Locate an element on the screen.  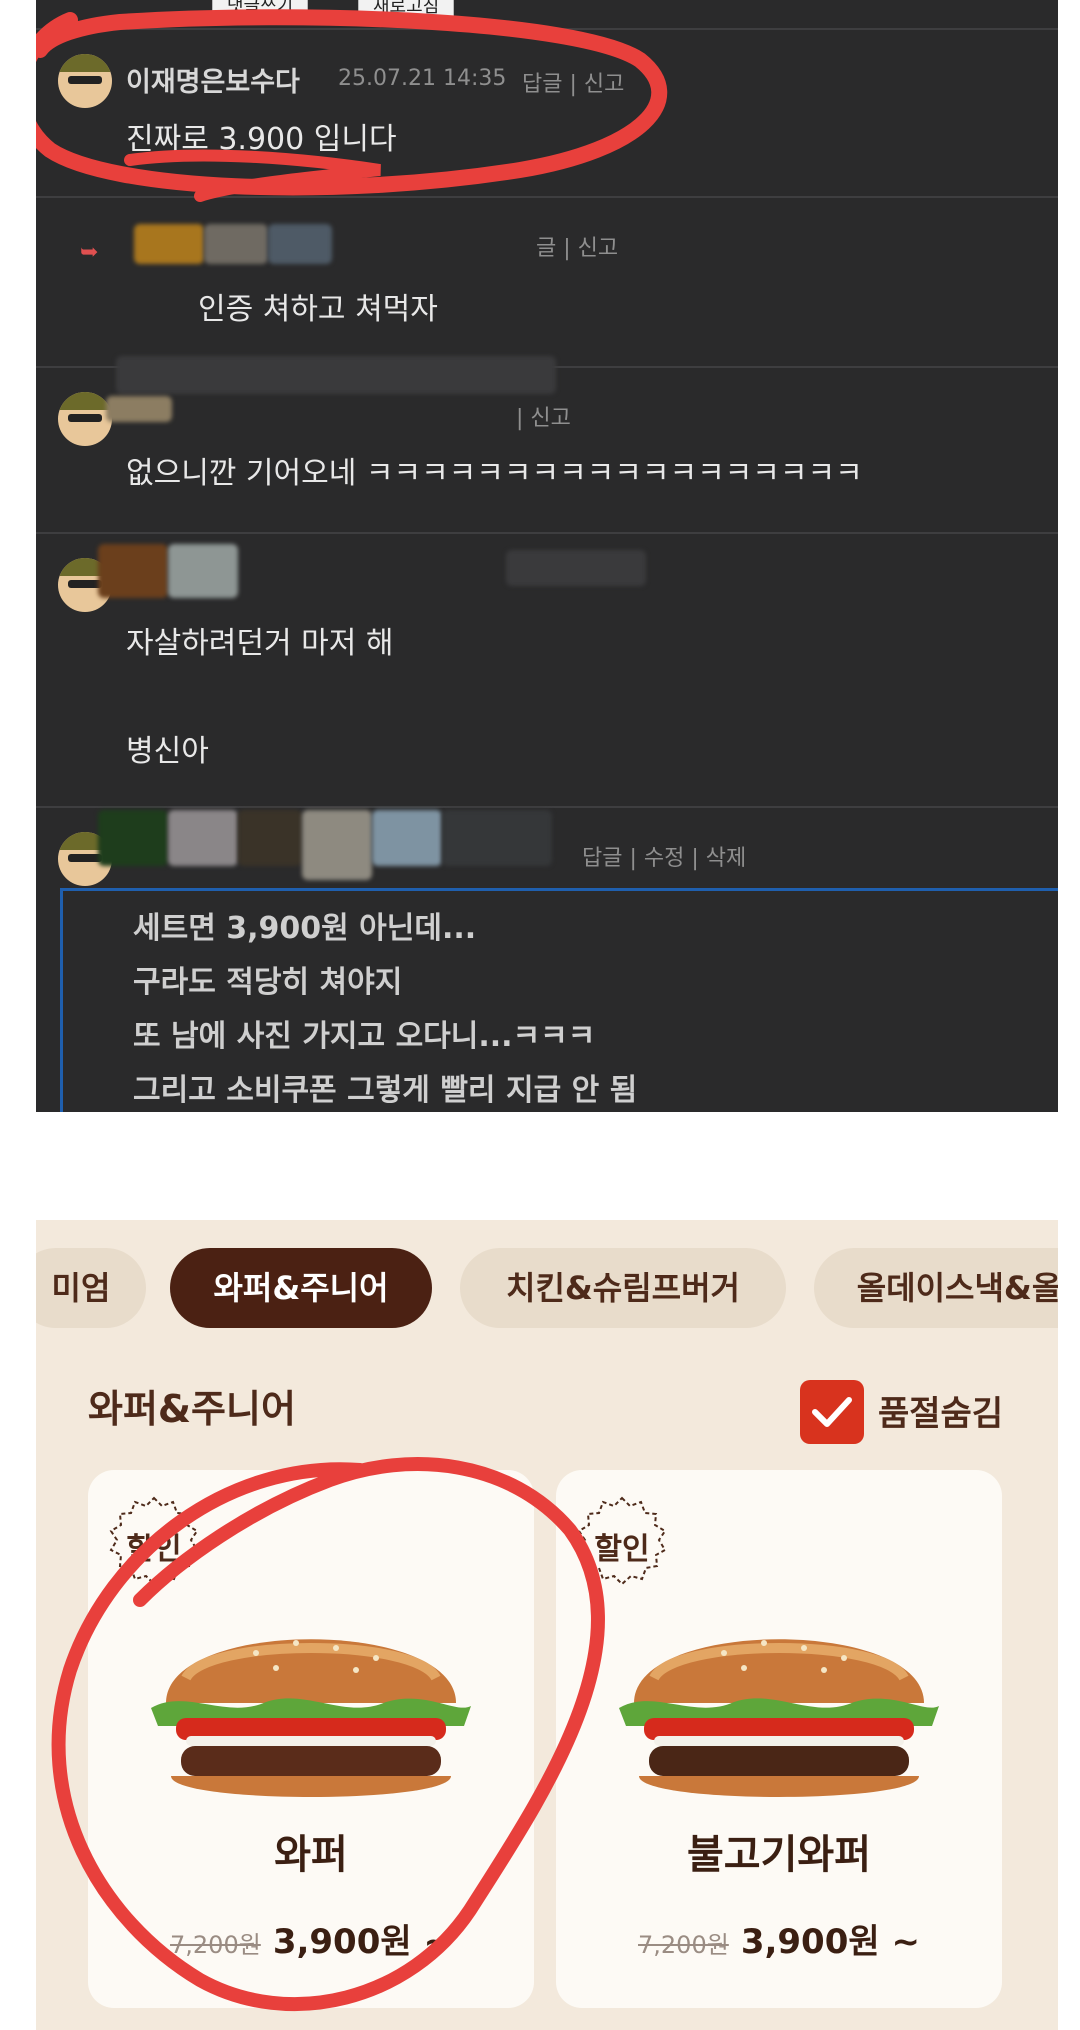
category-tab: 올데이스낵&올 is located at coordinates (936, 1288).